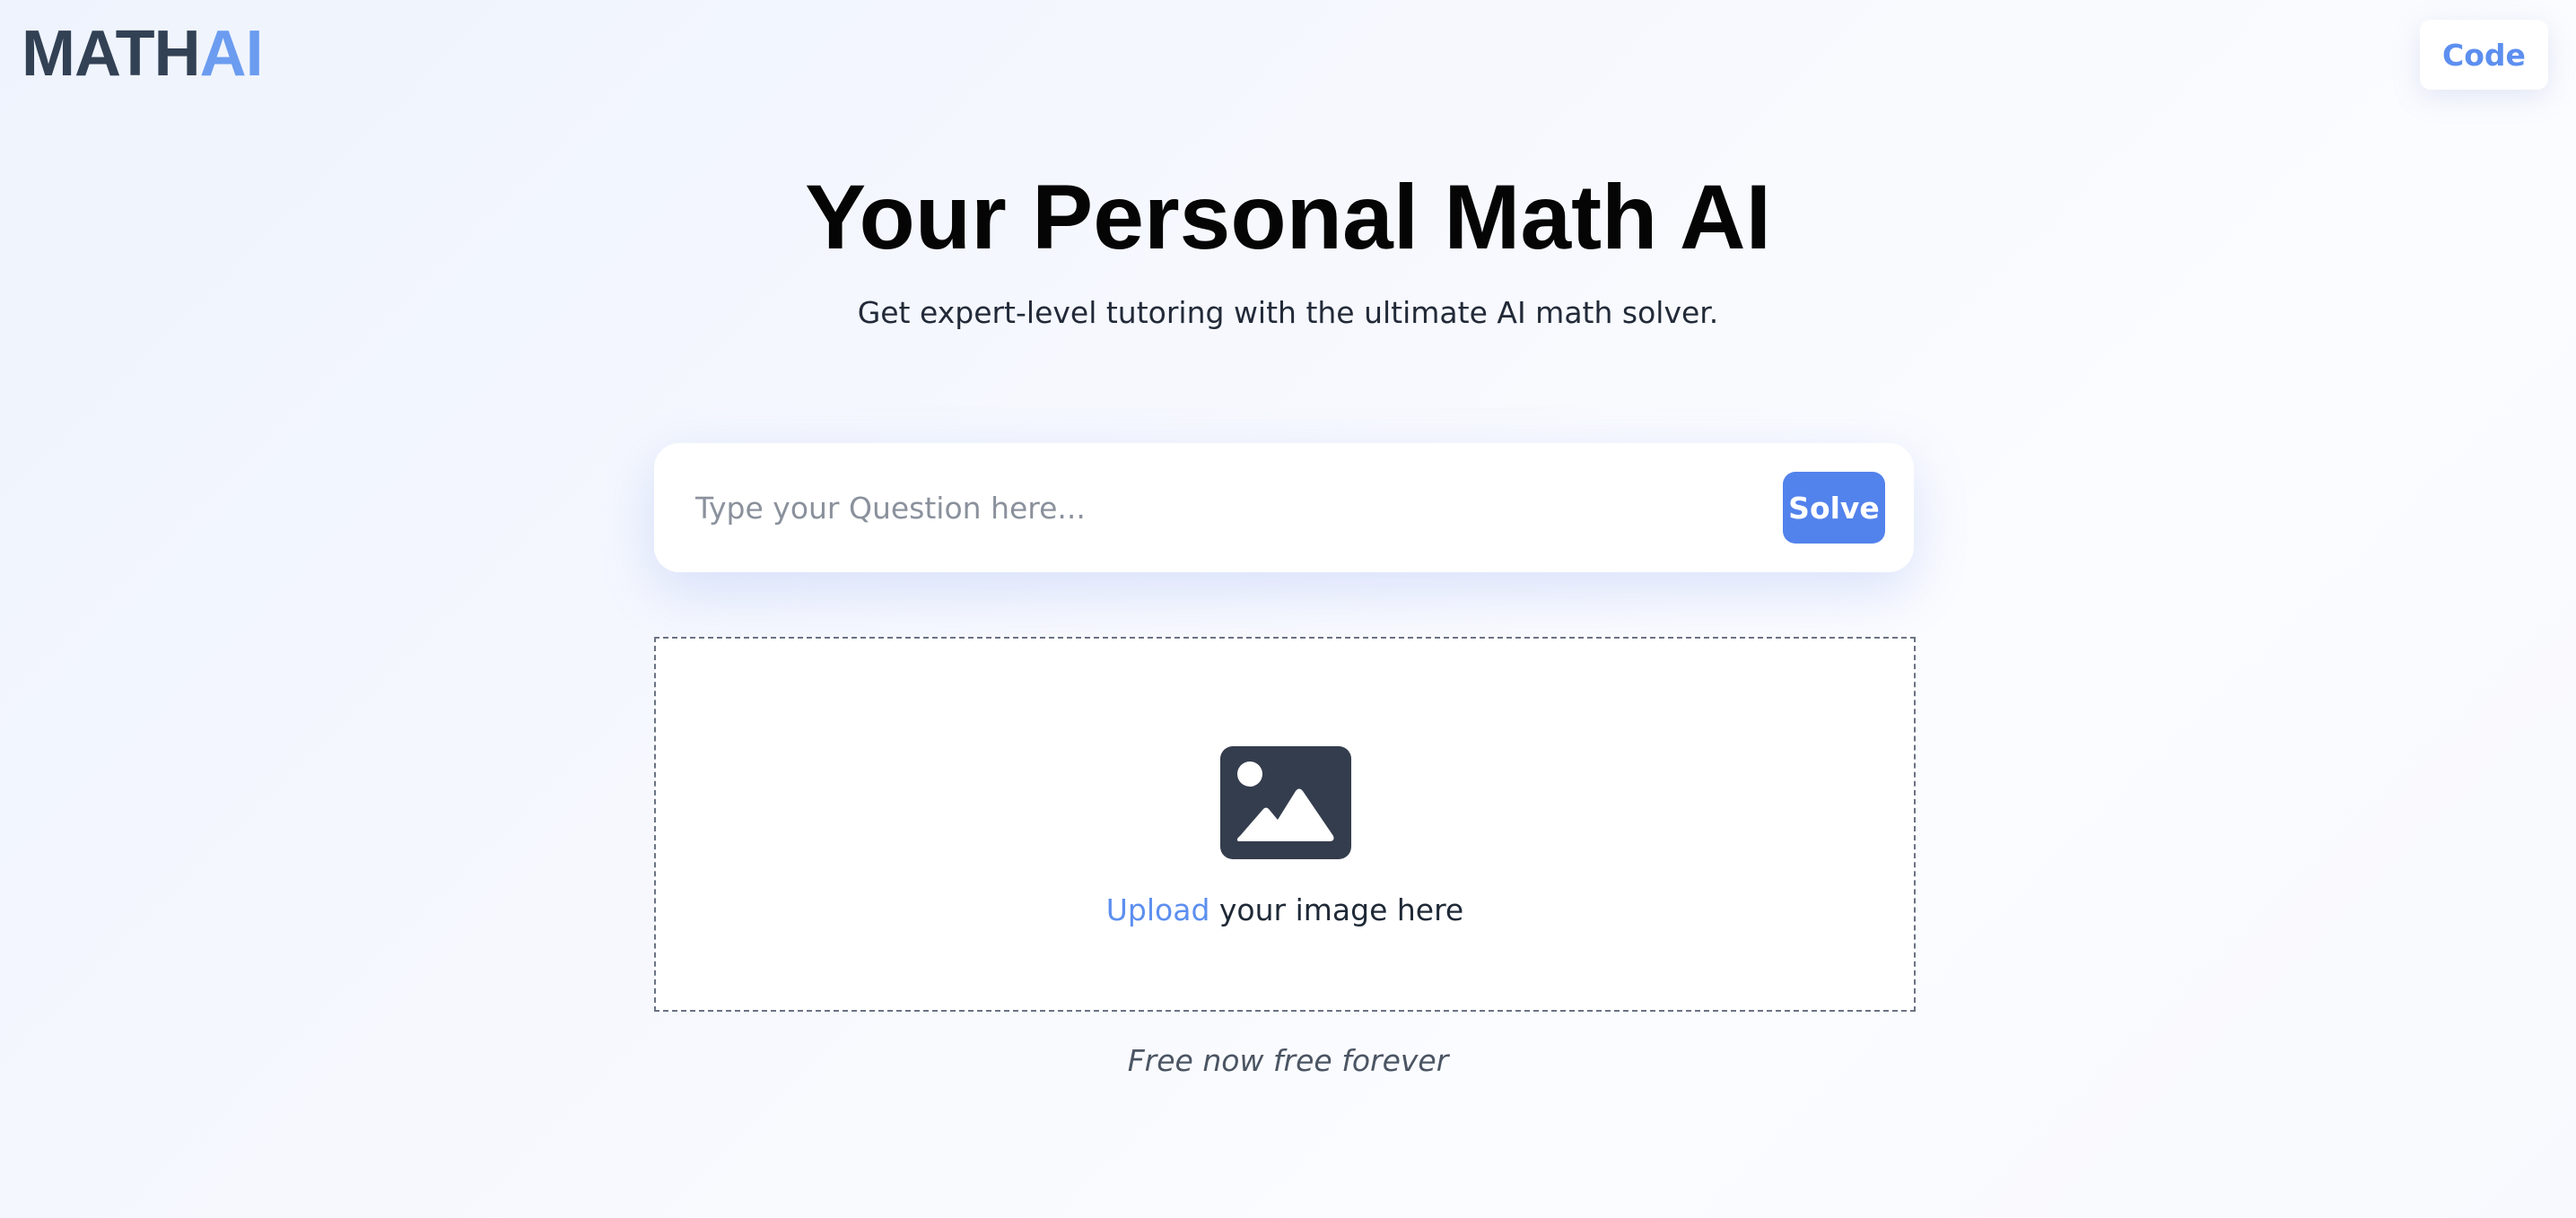 This screenshot has width=2576, height=1218. I want to click on free-forever-note: Free now free forever, so click(1288, 1060).